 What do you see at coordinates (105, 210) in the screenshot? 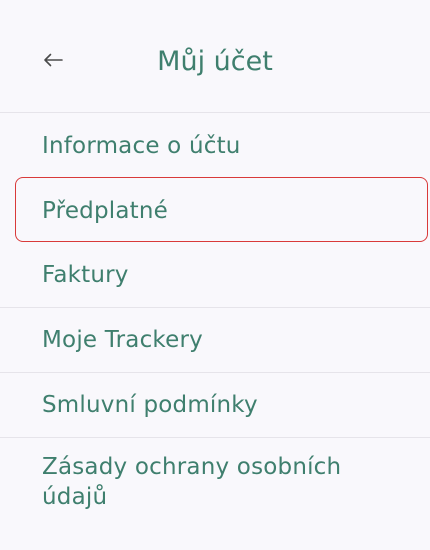
I see `menu-item-label: Předplatné` at bounding box center [105, 210].